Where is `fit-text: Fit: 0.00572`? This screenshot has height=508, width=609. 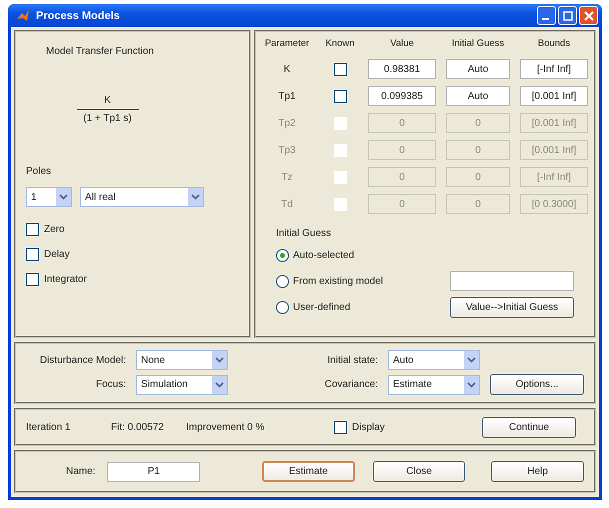
fit-text: Fit: 0.00572 is located at coordinates (138, 427).